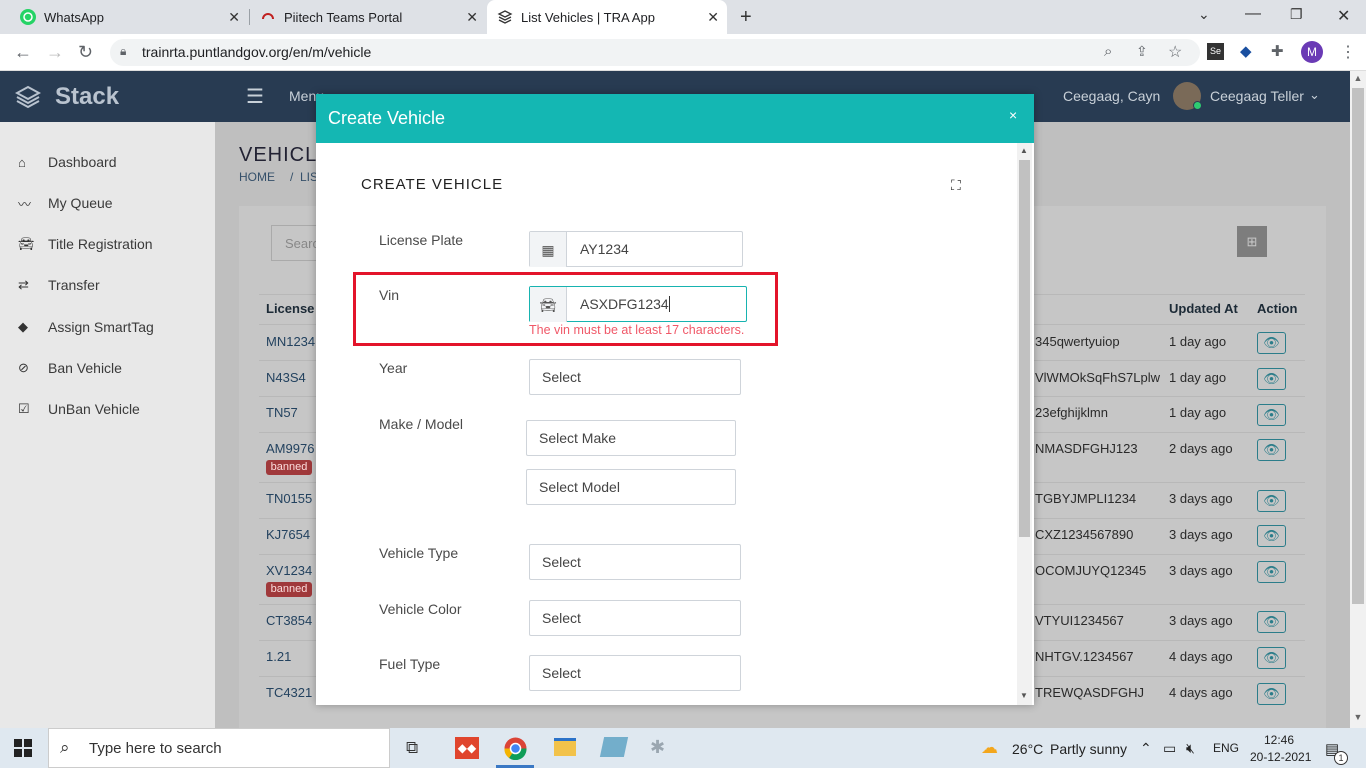 The height and width of the screenshot is (768, 1366). What do you see at coordinates (638, 304) in the screenshot?
I see `vin-input: 🚘︎ ASXDFG1234` at bounding box center [638, 304].